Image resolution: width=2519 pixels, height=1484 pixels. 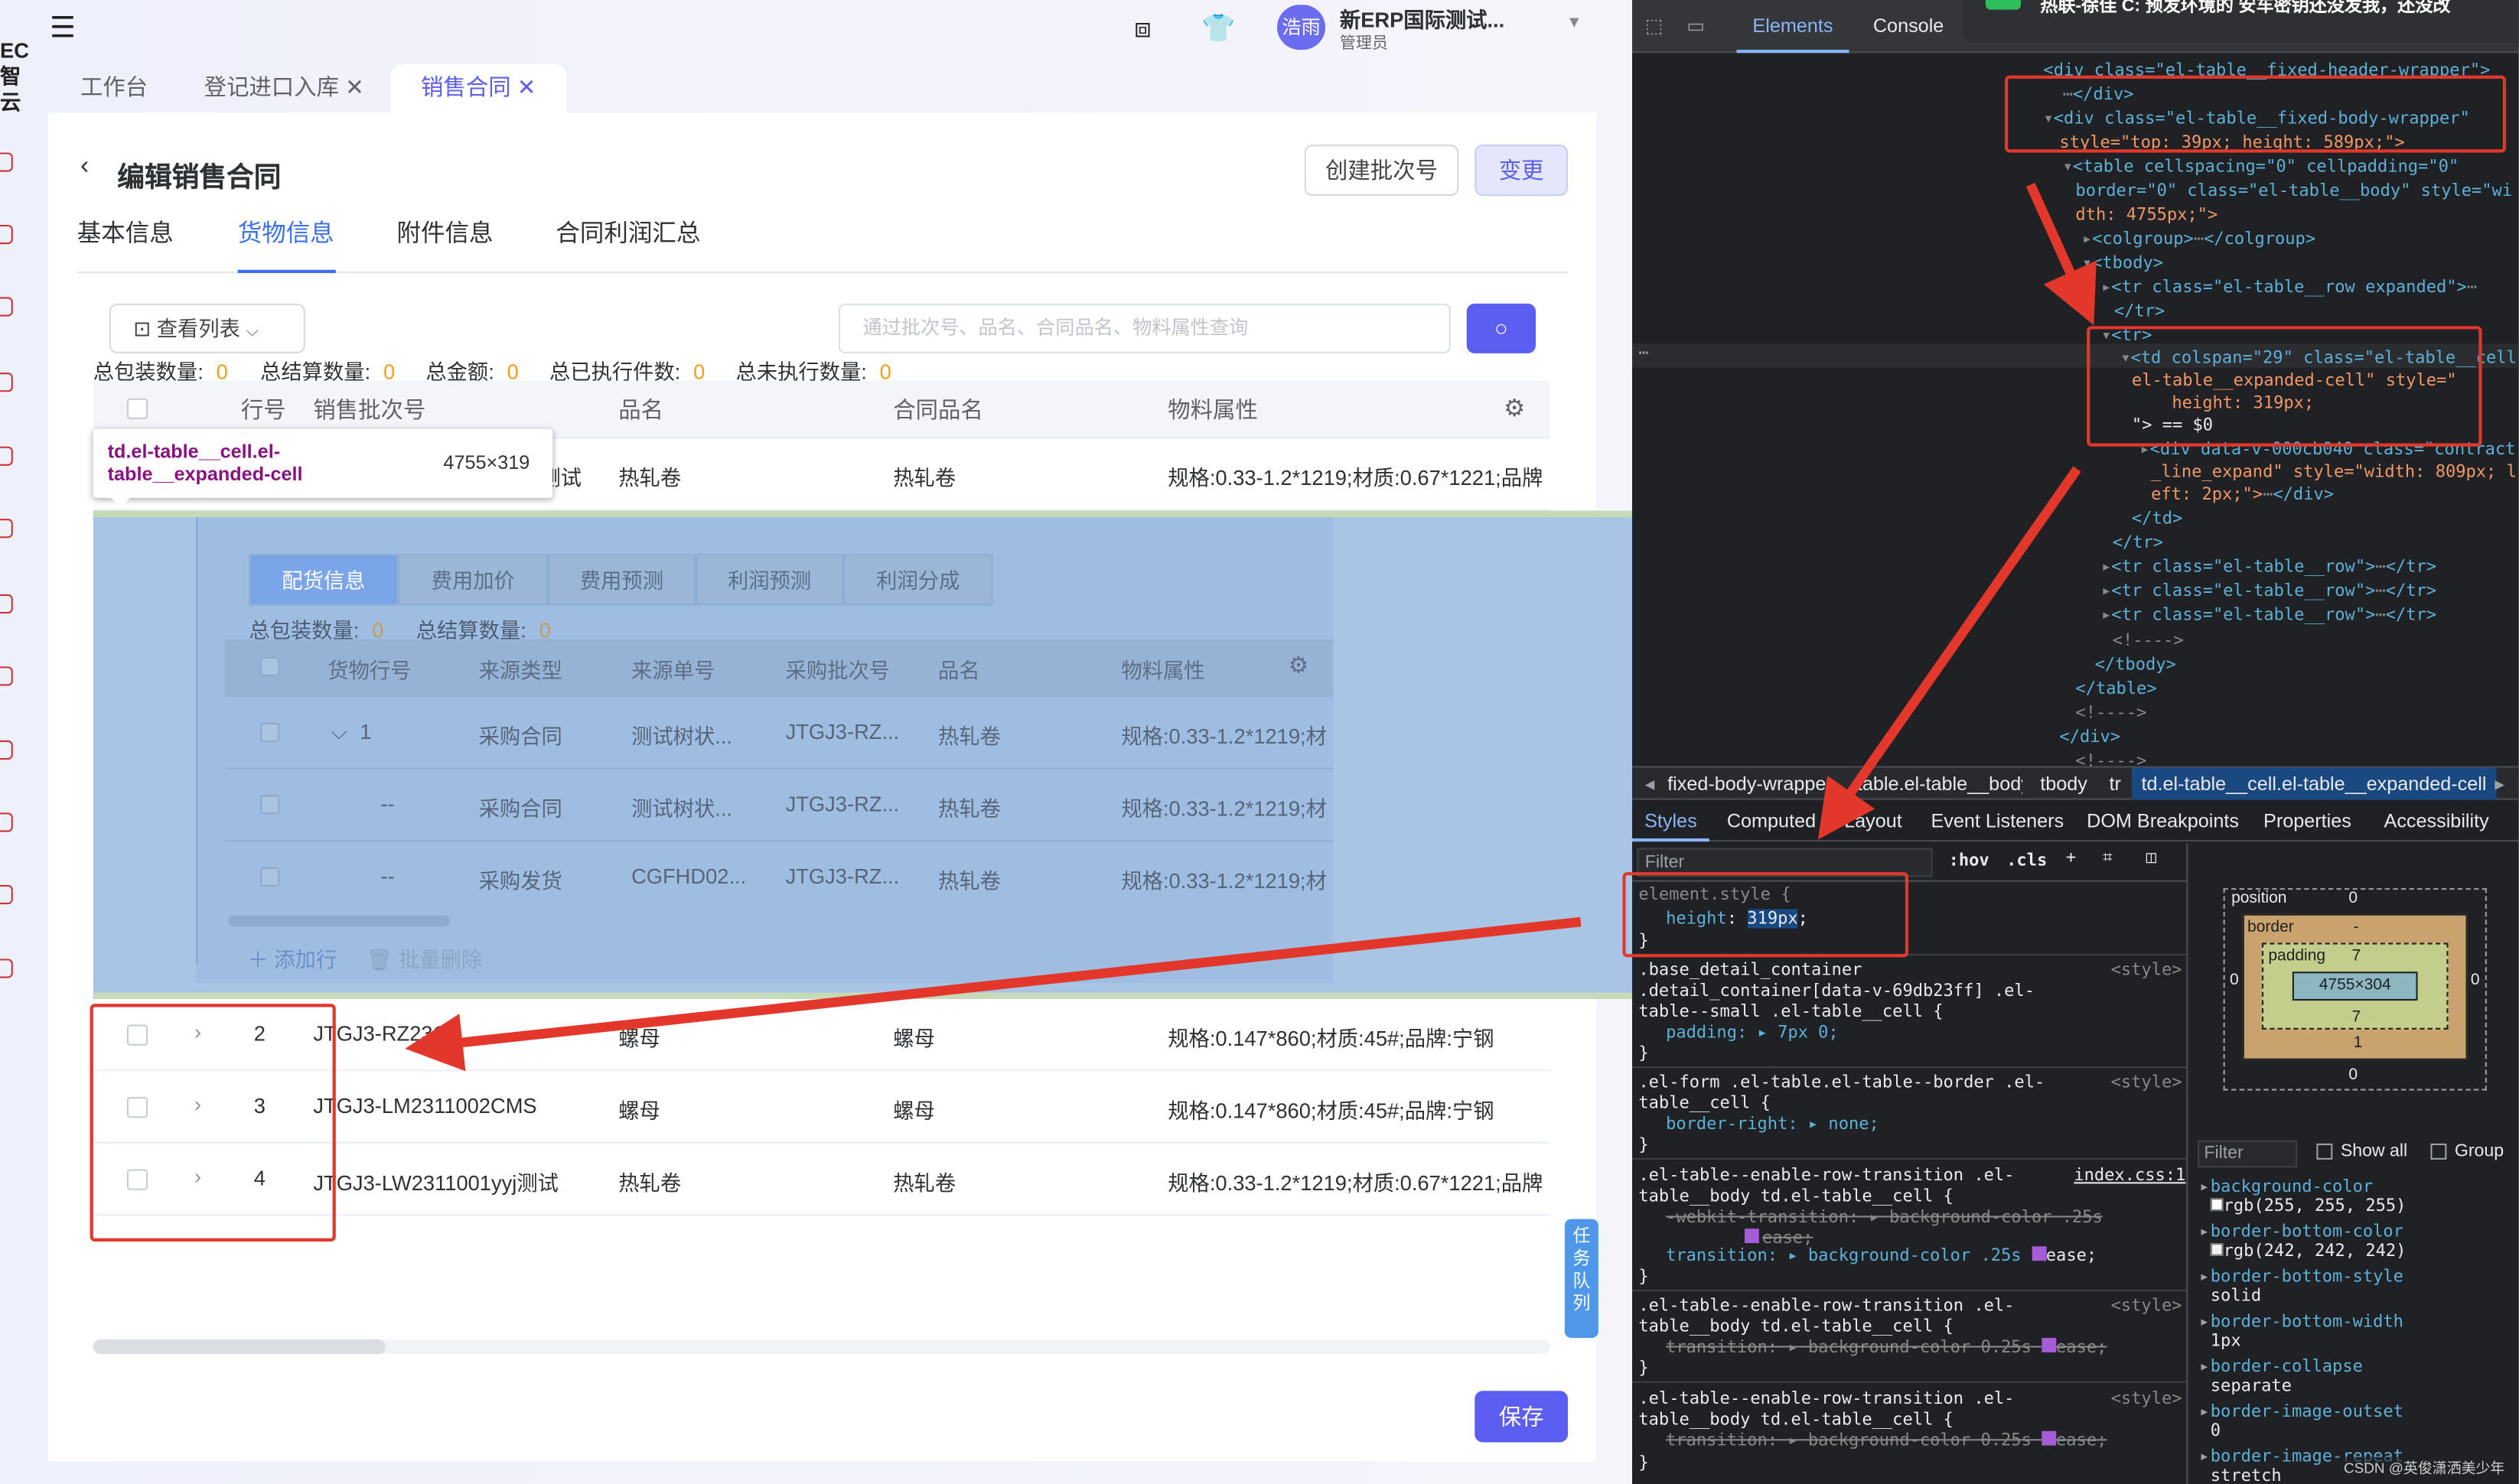 What do you see at coordinates (479, 87) in the screenshot?
I see `tab-sales-contract: 销售合同 ✕` at bounding box center [479, 87].